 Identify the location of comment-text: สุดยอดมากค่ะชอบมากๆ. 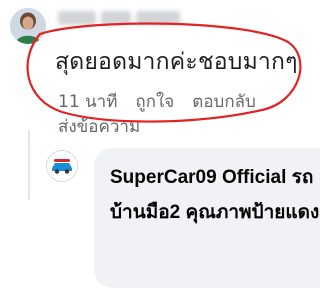
(176, 62).